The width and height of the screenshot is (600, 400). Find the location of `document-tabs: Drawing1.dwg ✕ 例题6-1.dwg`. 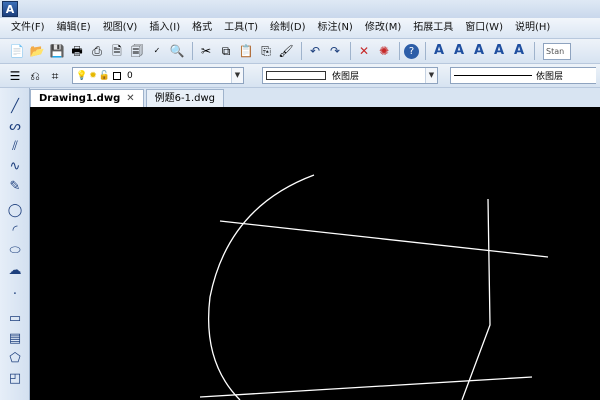

document-tabs: Drawing1.dwg ✕ 例题6-1.dwg is located at coordinates (315, 97).